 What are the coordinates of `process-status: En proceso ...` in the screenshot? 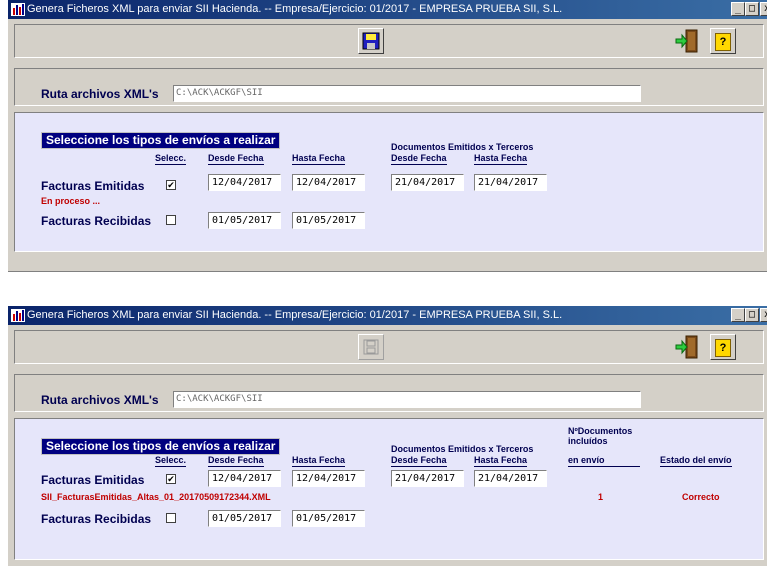 It's located at (71, 201).